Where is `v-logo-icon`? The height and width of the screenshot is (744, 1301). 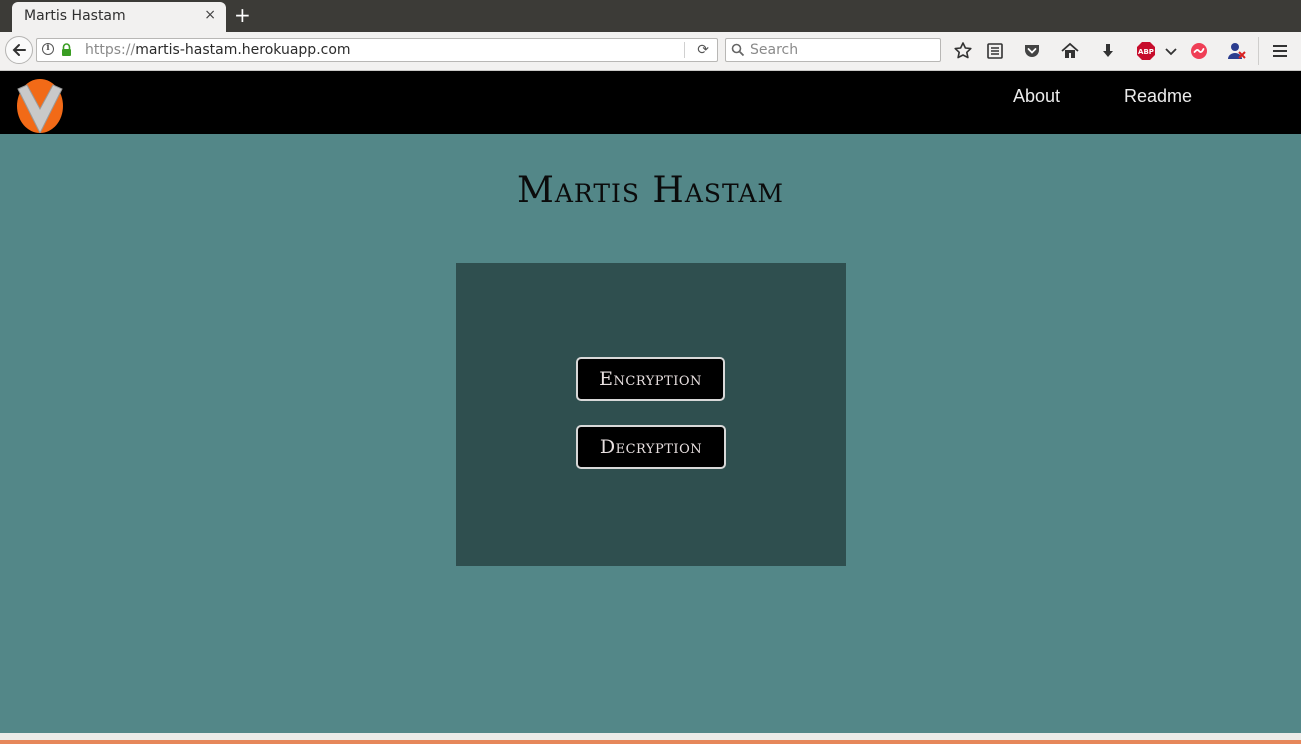
v-logo-icon is located at coordinates (40, 104).